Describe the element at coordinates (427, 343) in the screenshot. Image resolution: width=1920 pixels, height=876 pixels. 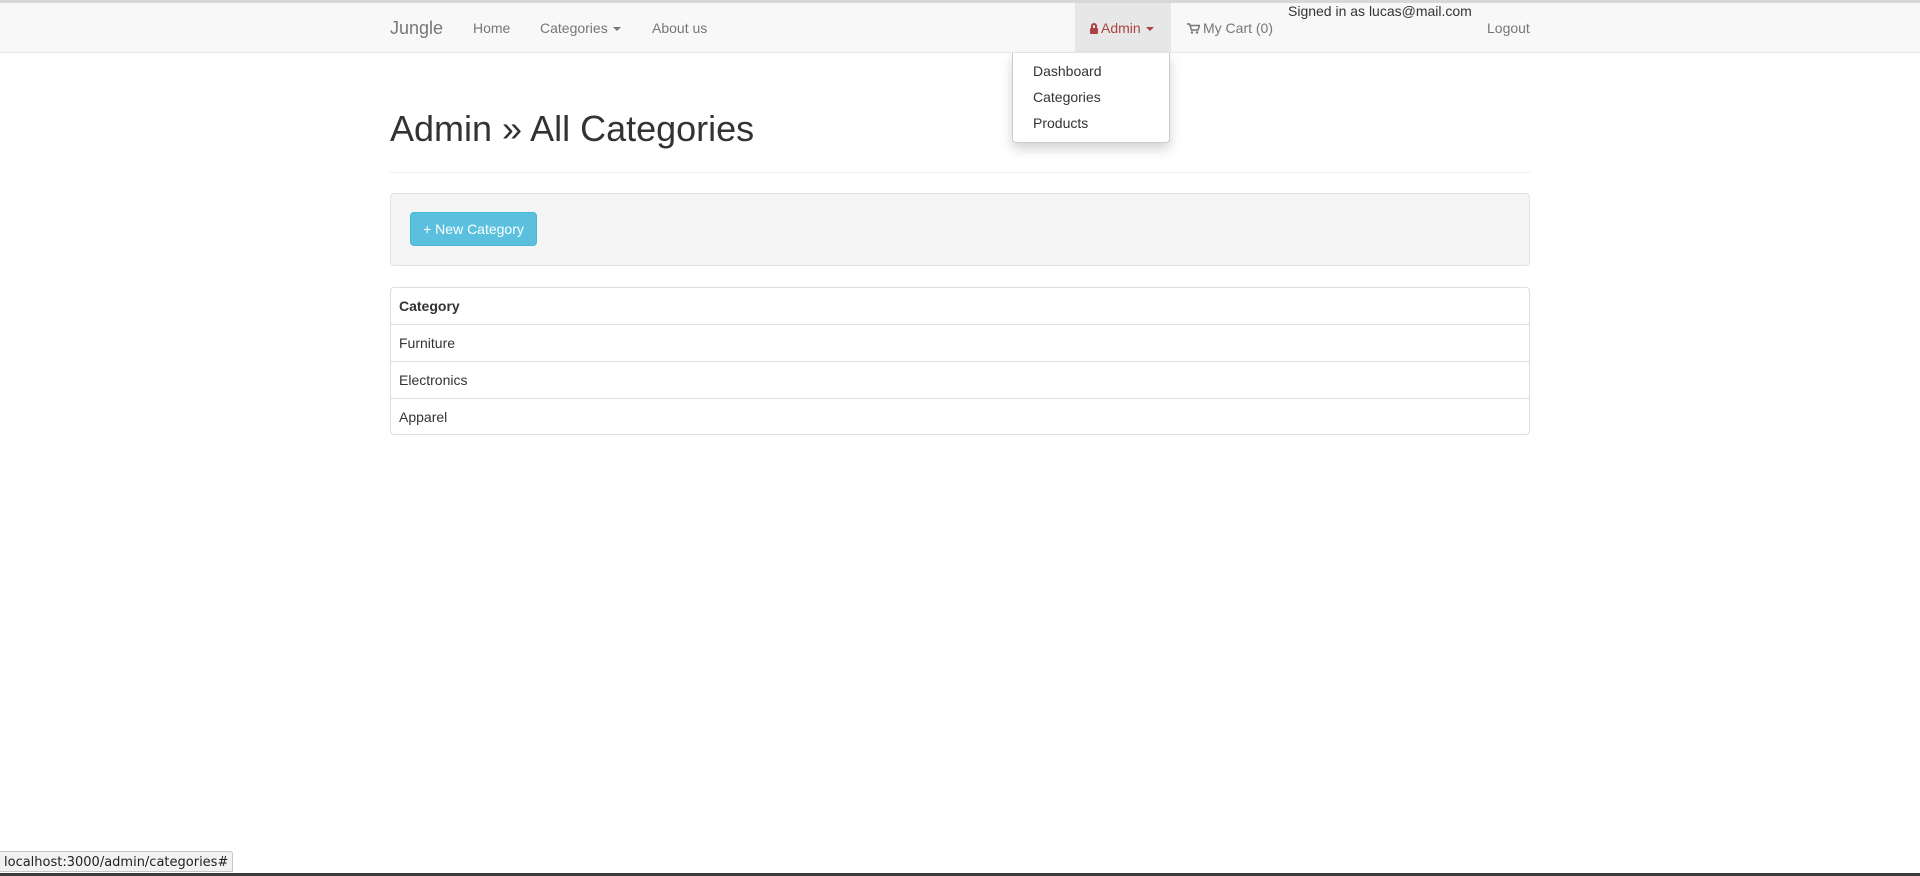
I see `table-cell-category: Furniture` at that location.